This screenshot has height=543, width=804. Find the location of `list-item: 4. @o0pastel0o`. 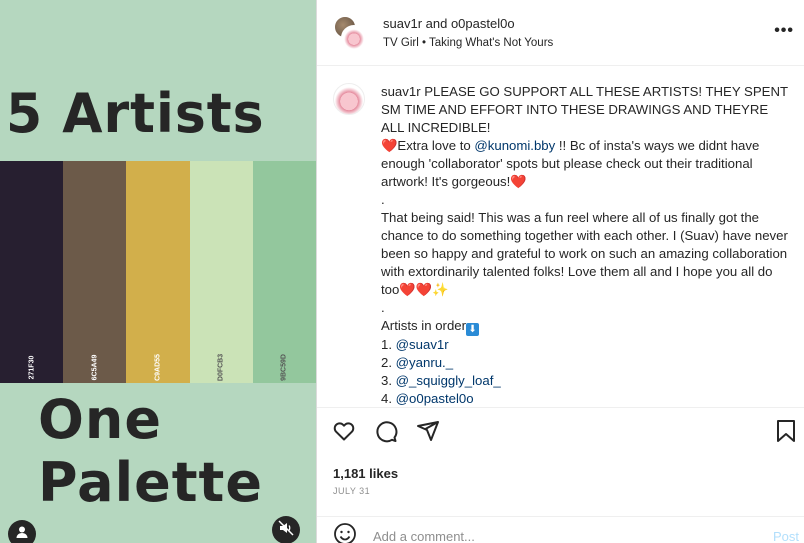

list-item: 4. @o0pastel0o is located at coordinates (585, 398).